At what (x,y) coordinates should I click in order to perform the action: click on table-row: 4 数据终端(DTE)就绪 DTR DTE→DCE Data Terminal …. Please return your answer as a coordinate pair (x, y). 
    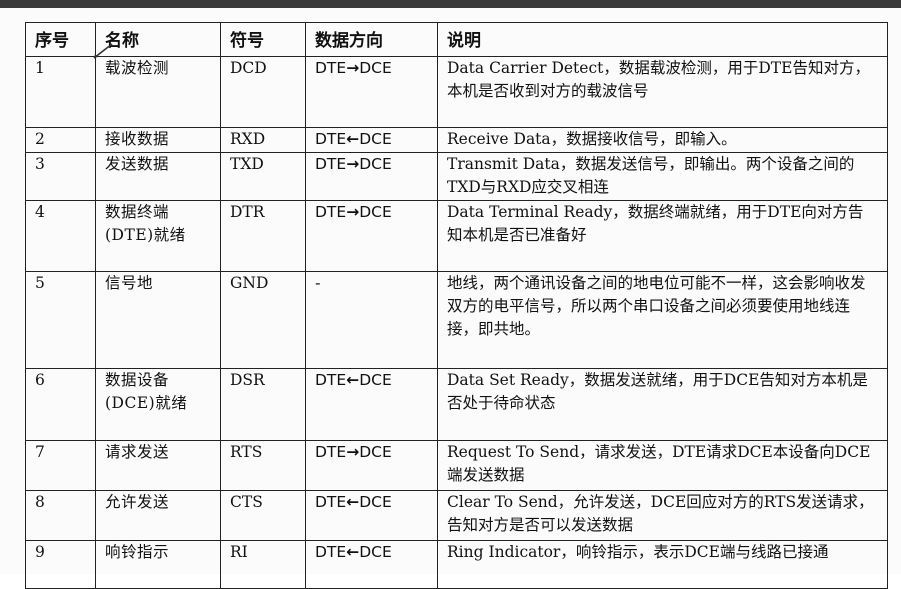
    Looking at the image, I should click on (456, 236).